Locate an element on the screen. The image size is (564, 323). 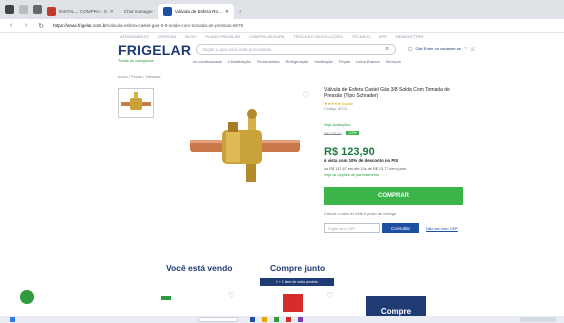
cep-input: Digite seu CEP is located at coordinates (352, 228).